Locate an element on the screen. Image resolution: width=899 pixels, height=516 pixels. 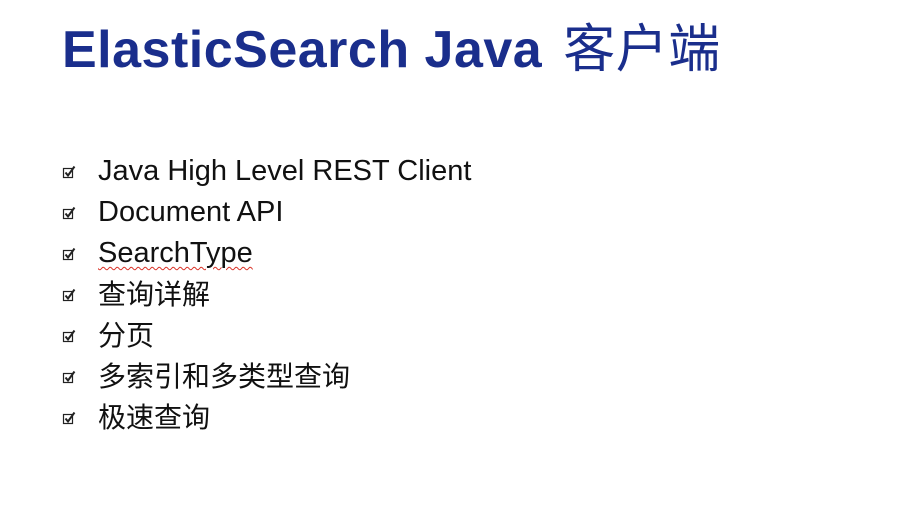
list-item: 查询详解 is located at coordinates (266, 294).